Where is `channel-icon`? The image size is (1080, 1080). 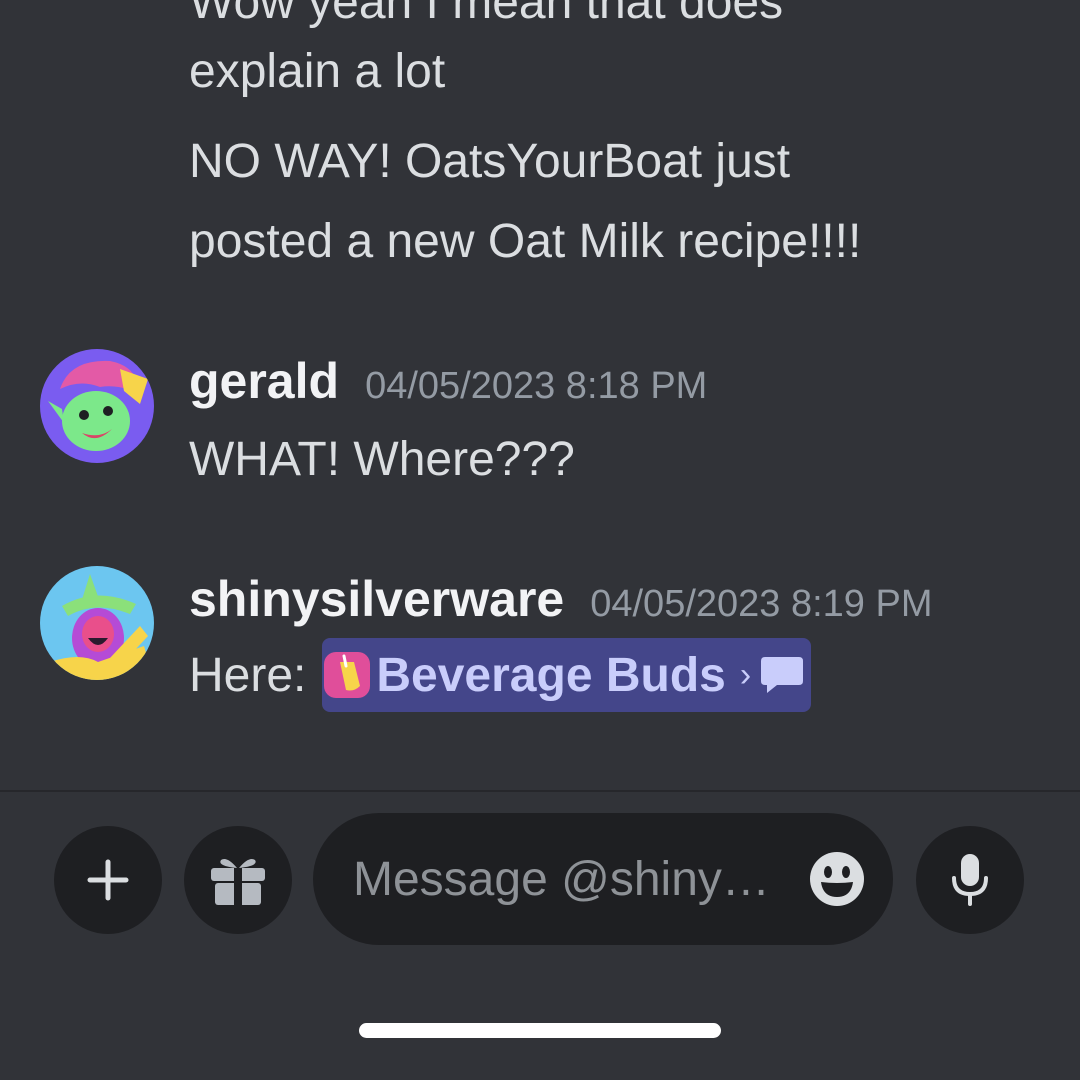 channel-icon is located at coordinates (347, 675).